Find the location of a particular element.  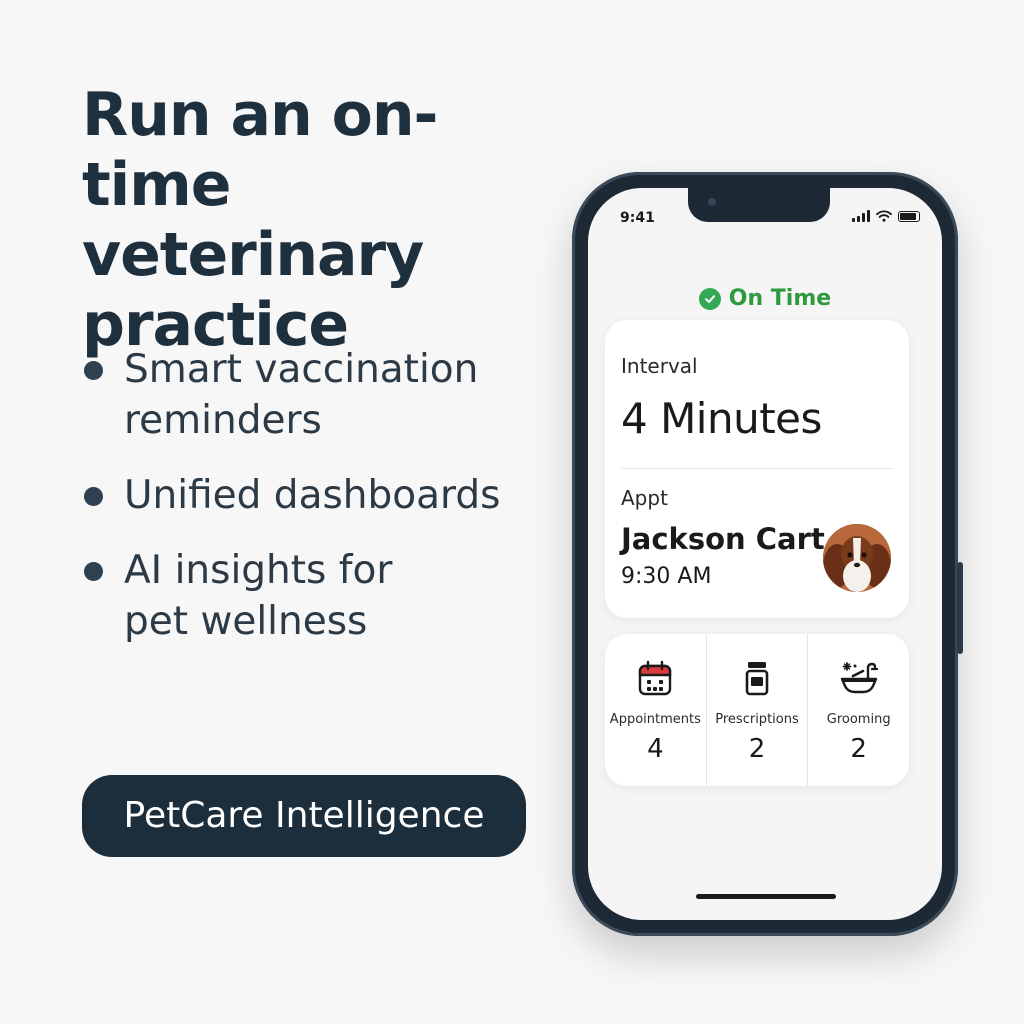

headline-line-1: Run an on-time is located at coordinates (260, 150).